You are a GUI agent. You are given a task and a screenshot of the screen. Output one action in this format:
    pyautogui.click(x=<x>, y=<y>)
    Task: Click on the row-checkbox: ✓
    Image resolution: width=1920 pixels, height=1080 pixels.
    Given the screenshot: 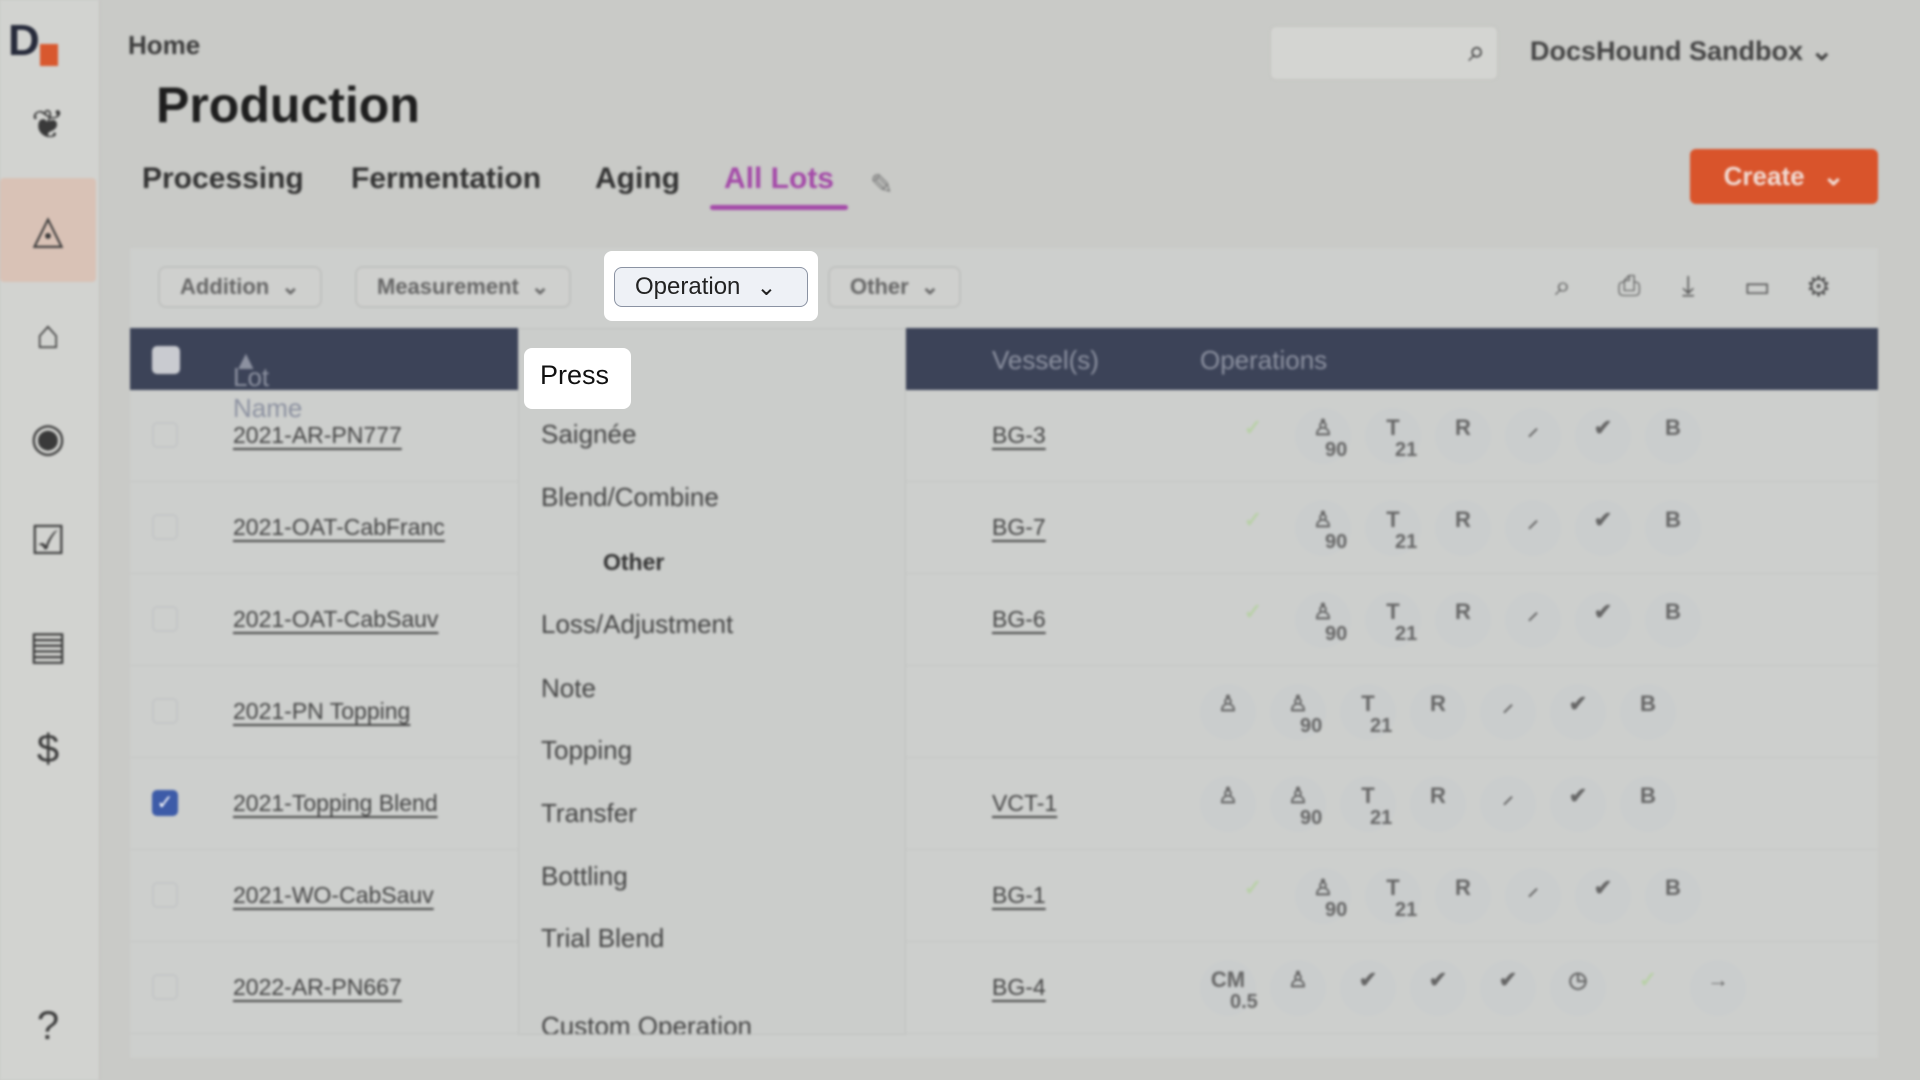 What is the action you would take?
    pyautogui.click(x=165, y=803)
    